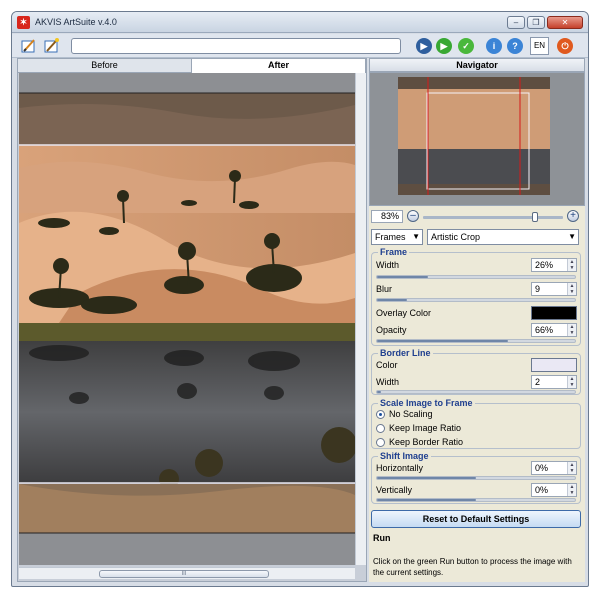  What do you see at coordinates (404, 456) in the screenshot?
I see `shift-group-title: Shift Image` at bounding box center [404, 456].